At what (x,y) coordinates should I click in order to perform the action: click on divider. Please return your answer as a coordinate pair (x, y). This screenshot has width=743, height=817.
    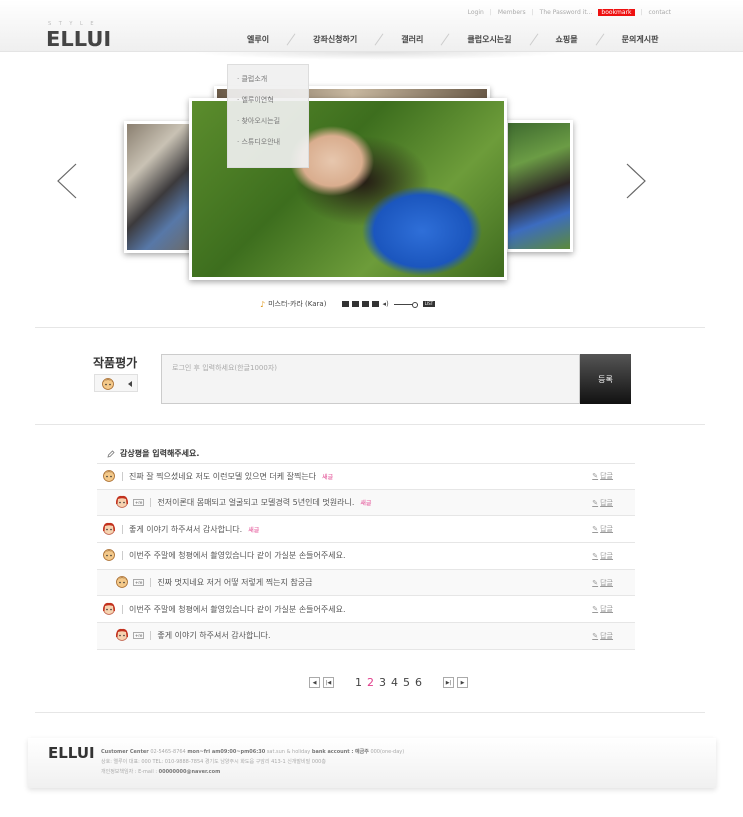
    Looking at the image, I should click on (370, 424).